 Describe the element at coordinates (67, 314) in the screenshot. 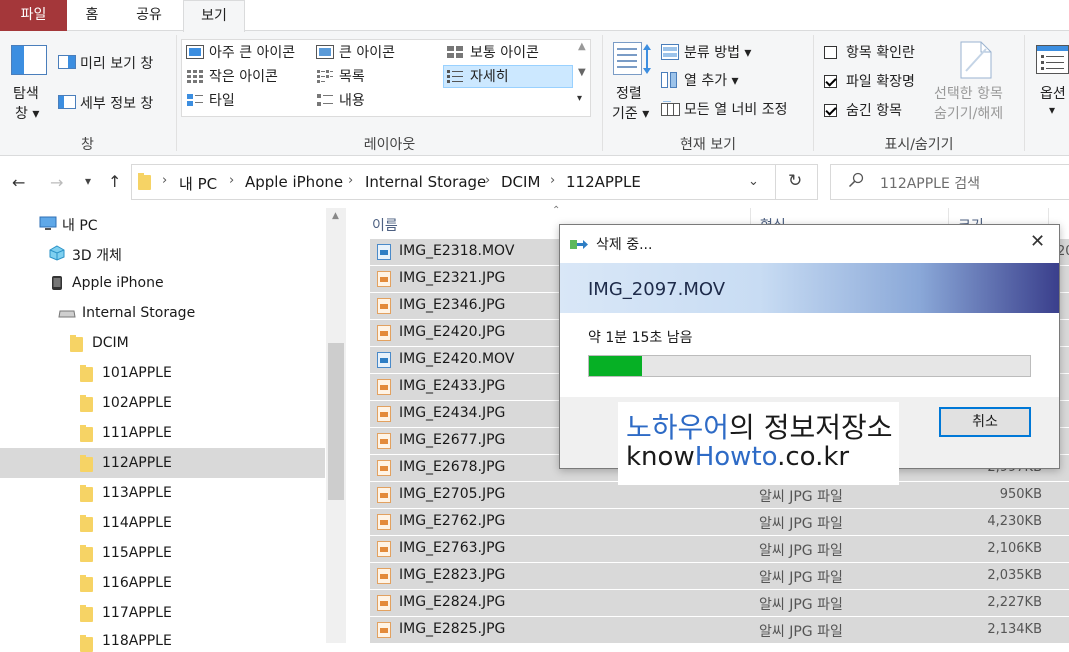

I see `storage-drive-icon` at that location.